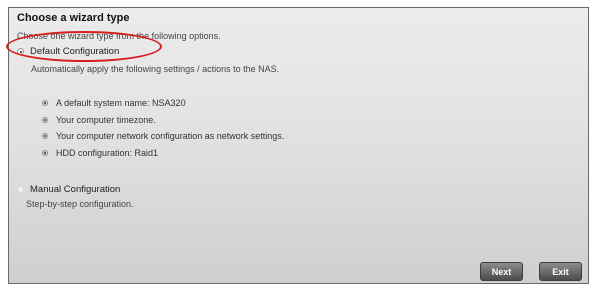 The width and height of the screenshot is (597, 291). What do you see at coordinates (163, 120) in the screenshot?
I see `list-item: Your computer timezone.` at bounding box center [163, 120].